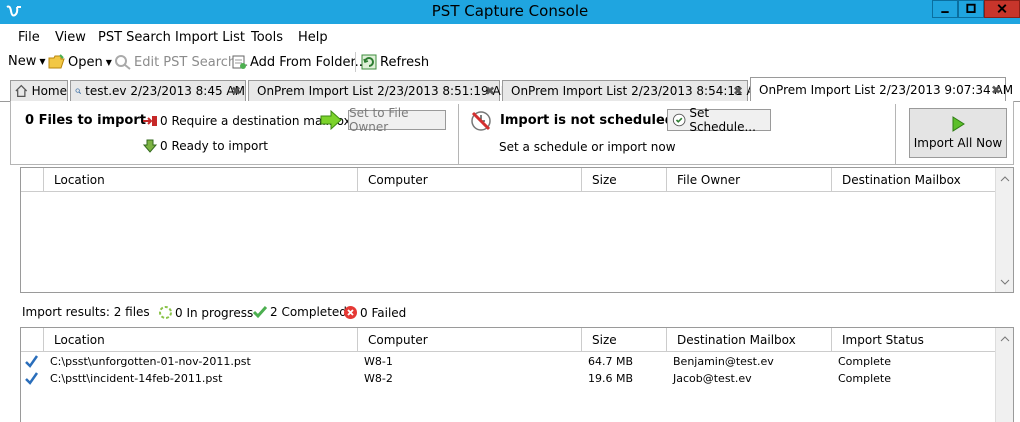 This screenshot has height=422, width=1020. Describe the element at coordinates (405, 62) in the screenshot. I see `refresh-label: Refresh` at that location.